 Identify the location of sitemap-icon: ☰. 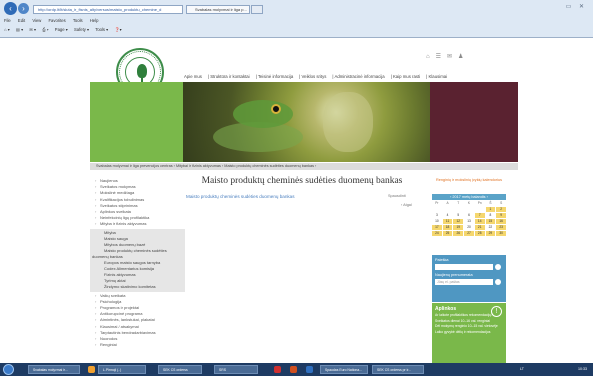
(441, 57).